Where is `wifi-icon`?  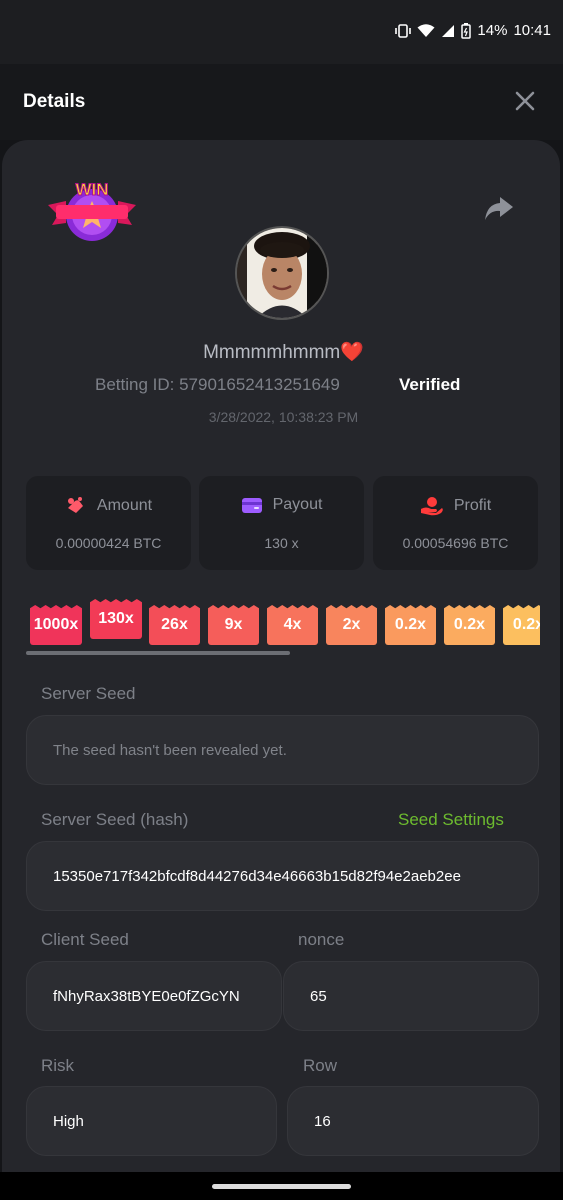
wifi-icon is located at coordinates (426, 30).